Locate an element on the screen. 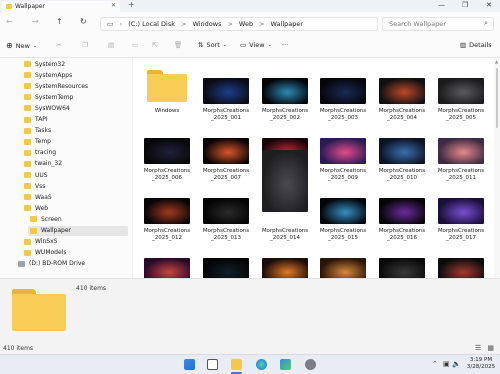 This screenshot has width=500, height=374. start-windows-icon is located at coordinates (189, 364).